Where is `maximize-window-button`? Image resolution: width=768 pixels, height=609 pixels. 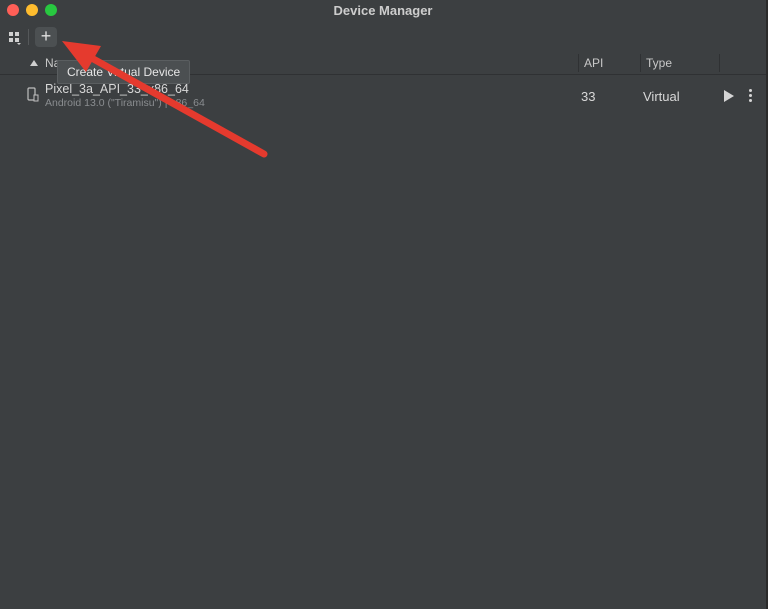
maximize-window-button is located at coordinates (51, 10).